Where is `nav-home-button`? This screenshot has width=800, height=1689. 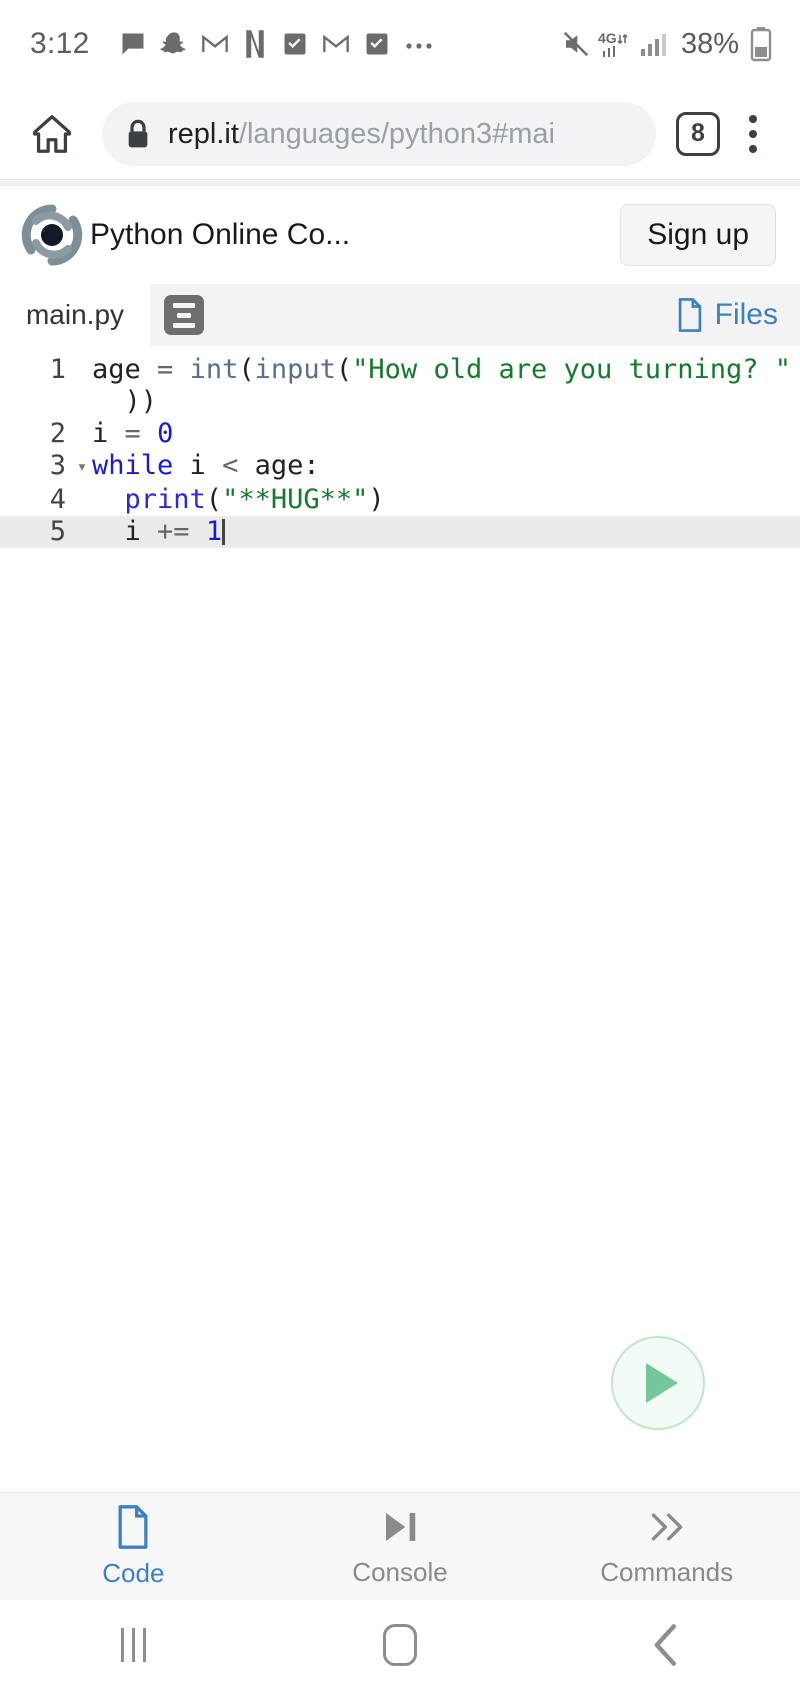 nav-home-button is located at coordinates (400, 1644).